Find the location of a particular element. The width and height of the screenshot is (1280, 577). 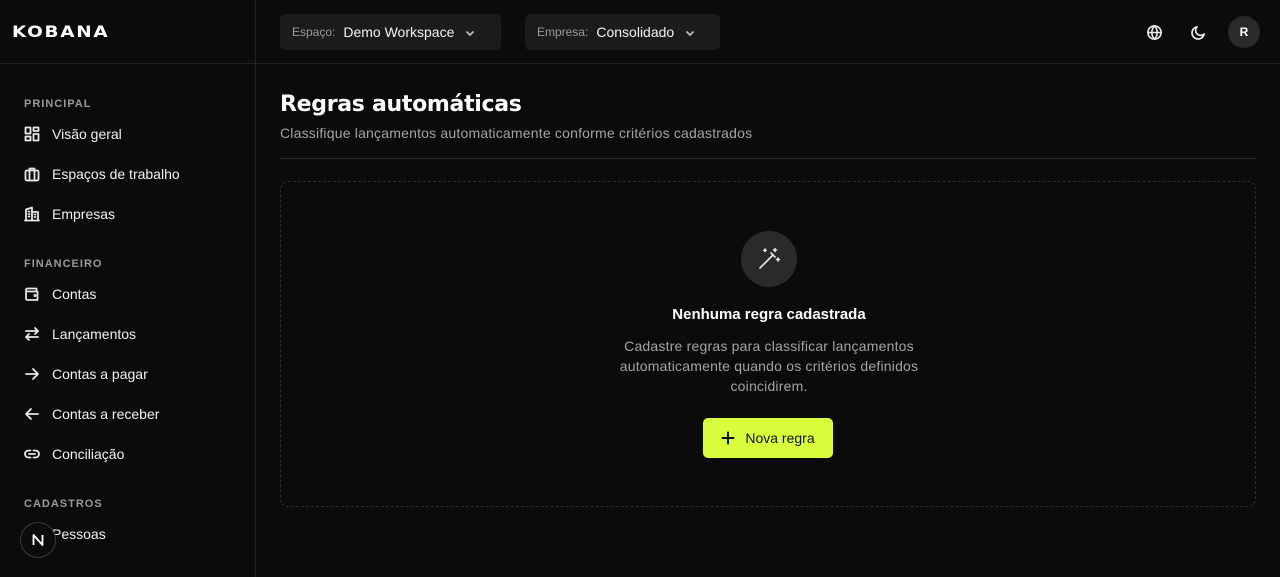

company-selector-value: Consolidado is located at coordinates (635, 32).